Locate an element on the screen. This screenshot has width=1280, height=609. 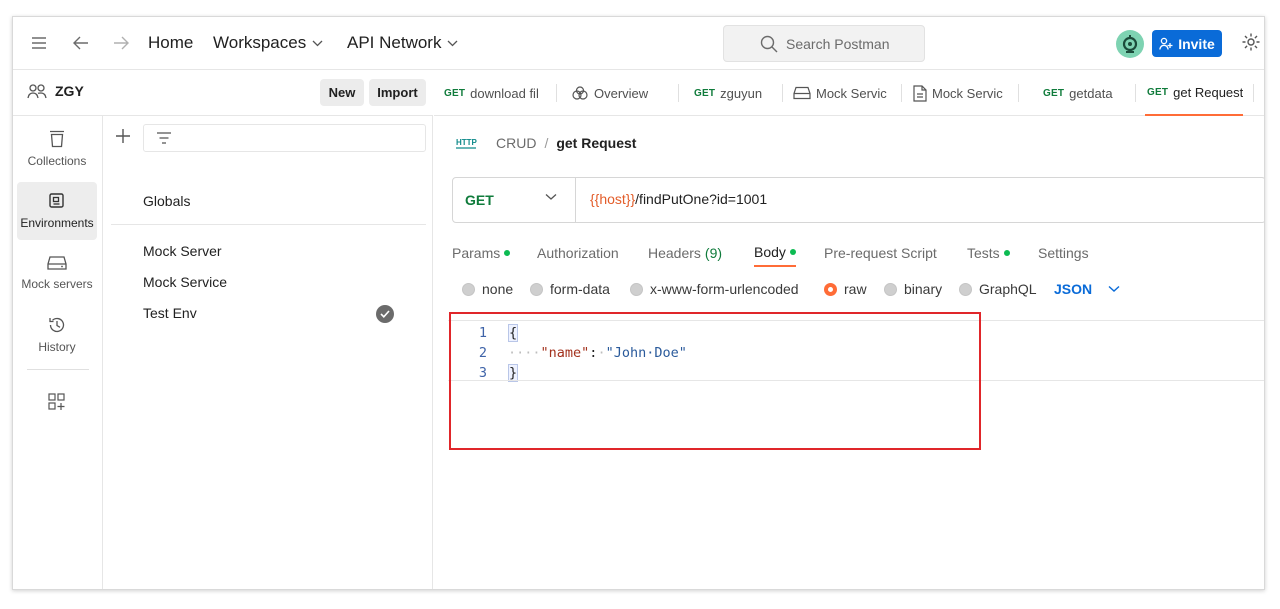
search-input: Search Postman is located at coordinates (824, 43).